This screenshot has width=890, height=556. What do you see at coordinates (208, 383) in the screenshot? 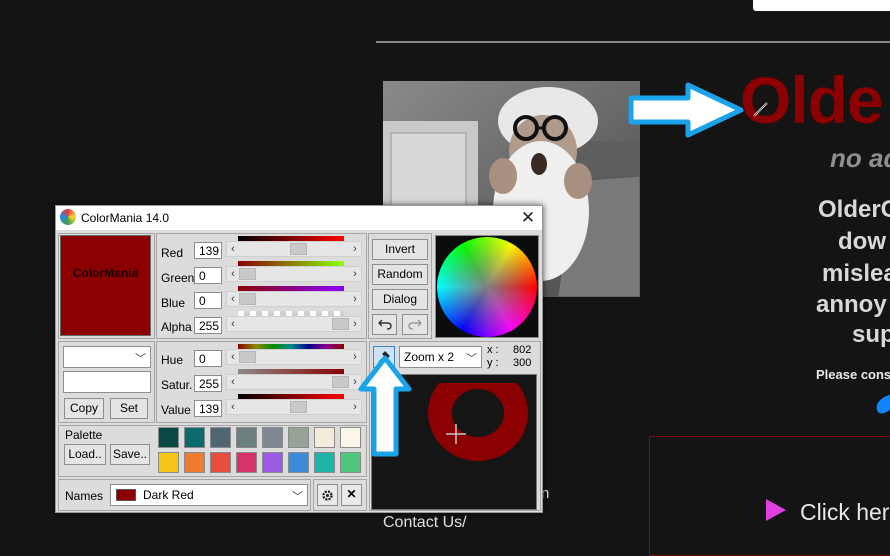
I see `saturation-value-field: 255` at bounding box center [208, 383].